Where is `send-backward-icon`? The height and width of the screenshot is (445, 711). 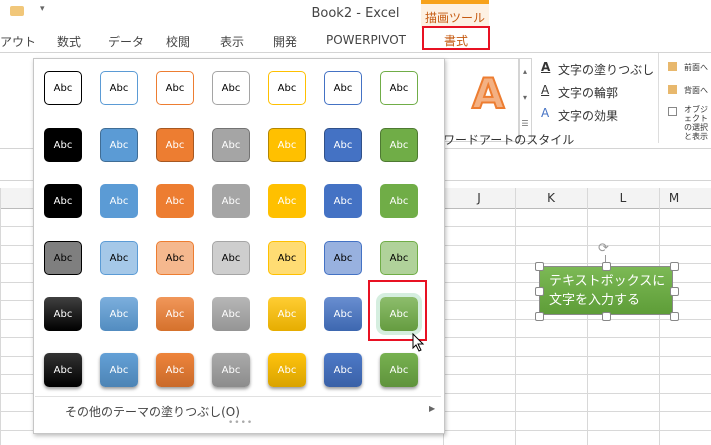
send-backward-icon is located at coordinates (672, 89).